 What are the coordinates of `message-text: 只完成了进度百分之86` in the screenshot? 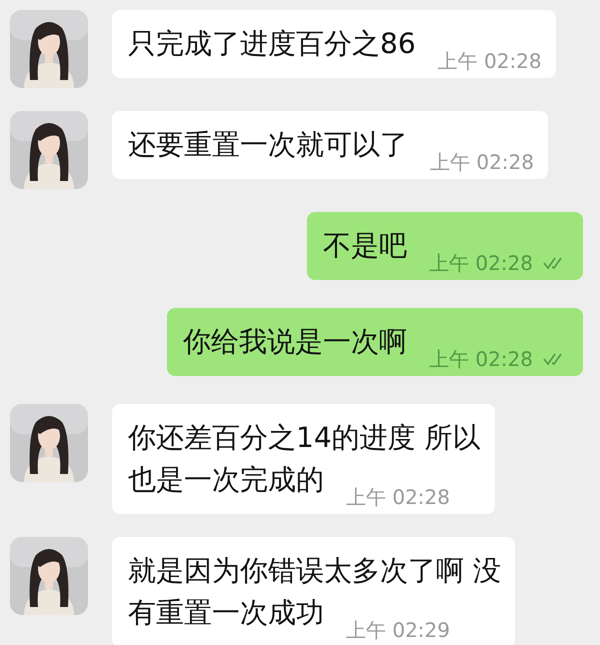 It's located at (272, 44).